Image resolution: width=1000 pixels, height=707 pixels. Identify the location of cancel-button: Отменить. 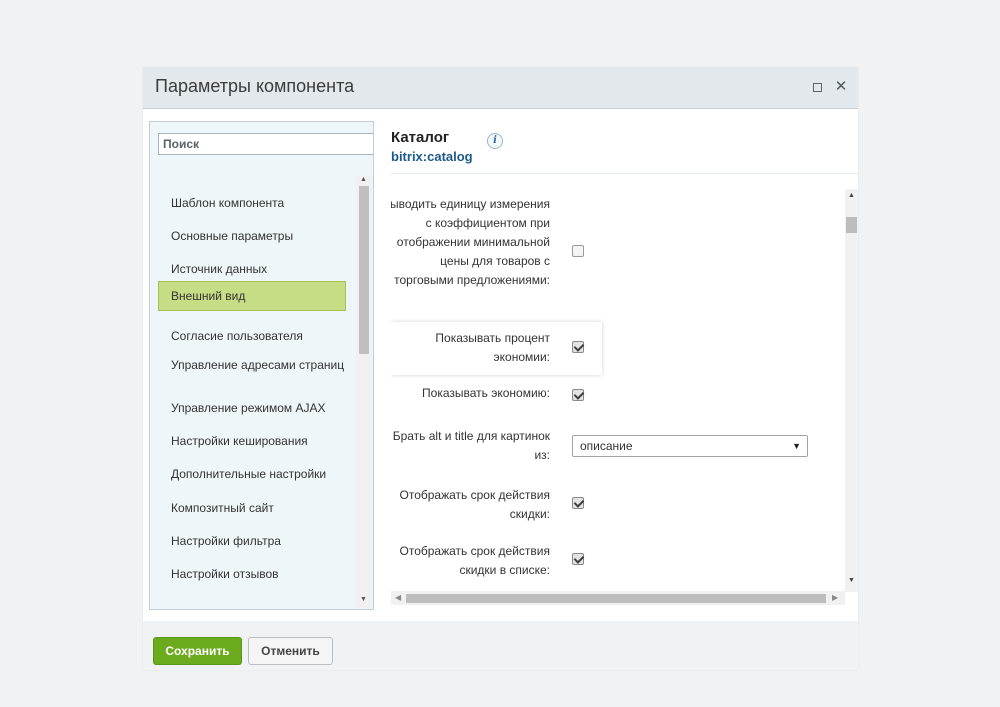
(290, 651).